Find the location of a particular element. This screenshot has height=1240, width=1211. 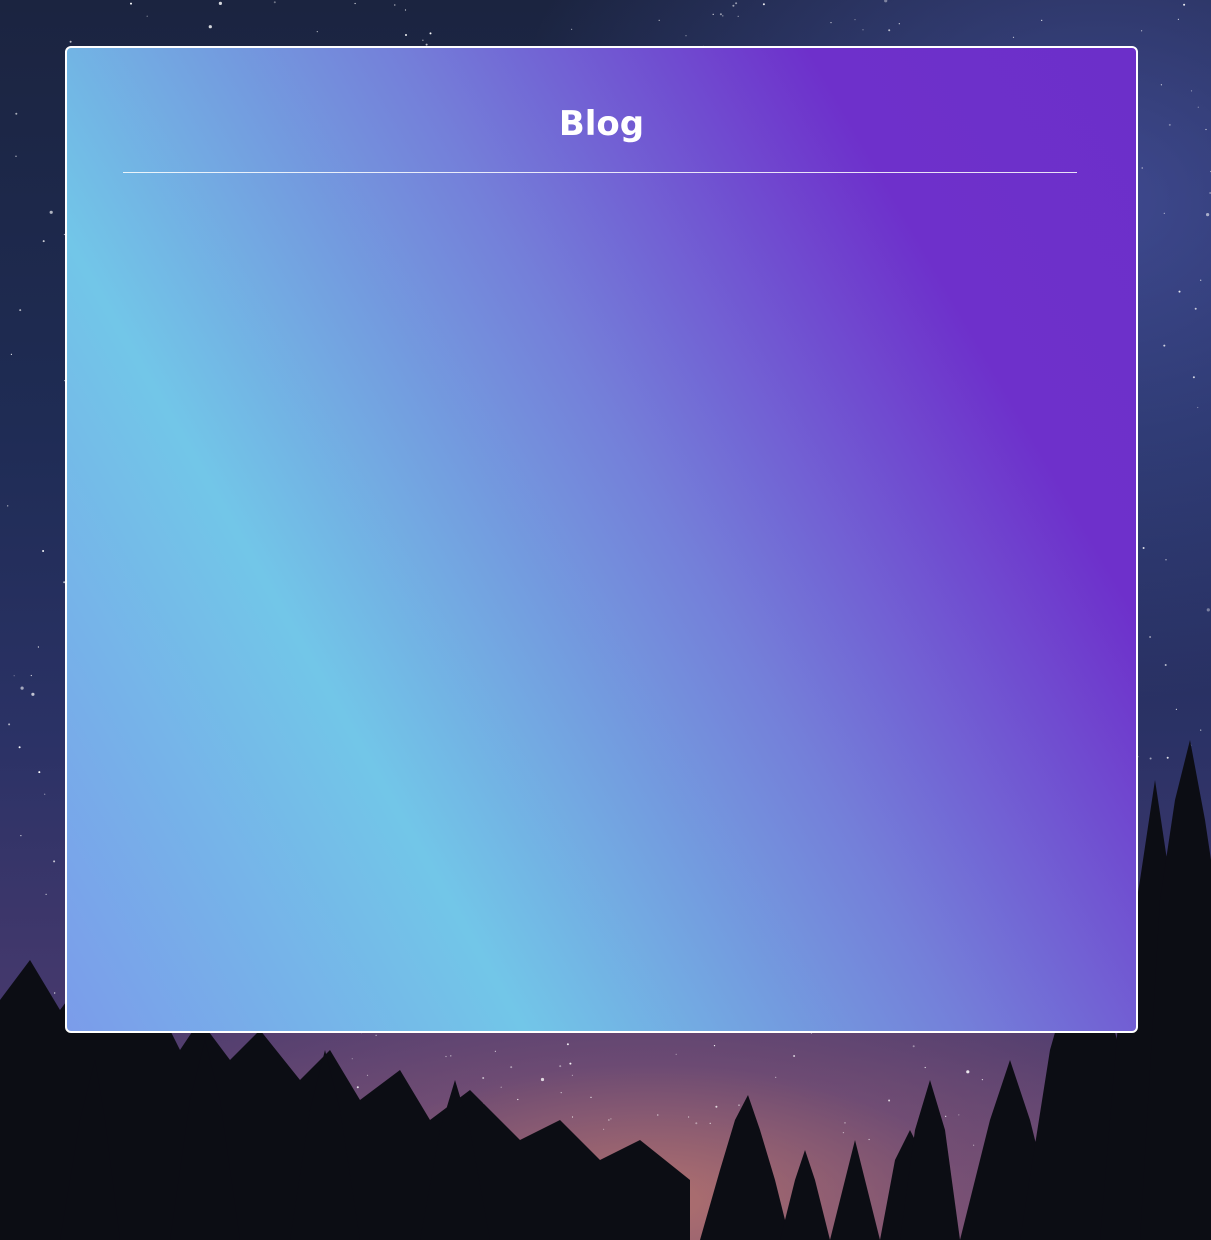

title-divider is located at coordinates (600, 172).